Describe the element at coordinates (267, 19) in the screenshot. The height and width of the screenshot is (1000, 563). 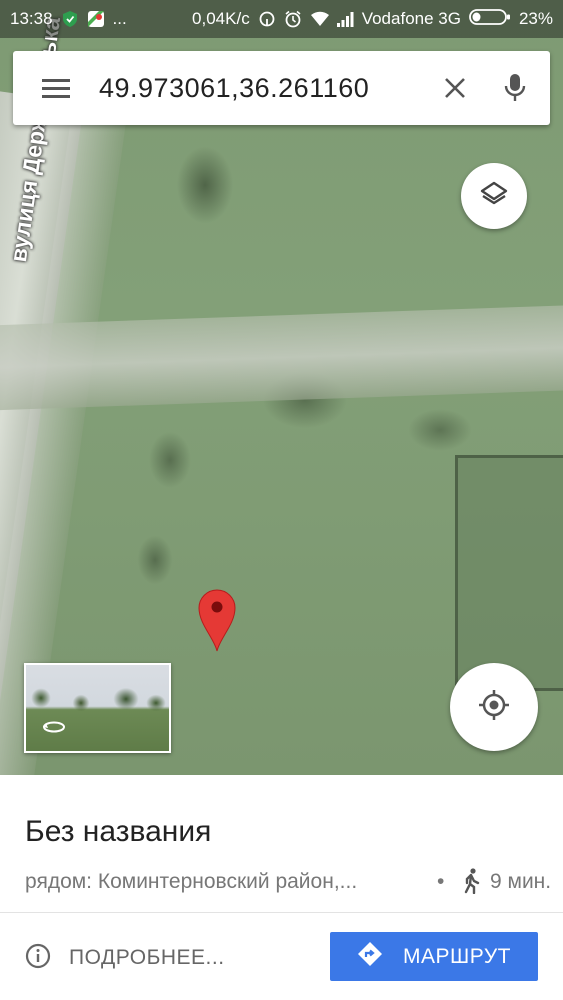
I see `sync-icon` at that location.